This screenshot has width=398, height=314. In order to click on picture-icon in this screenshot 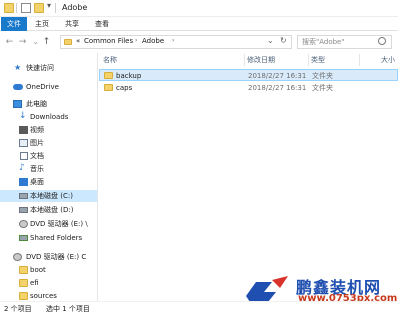, I will do `click(23, 143)`.